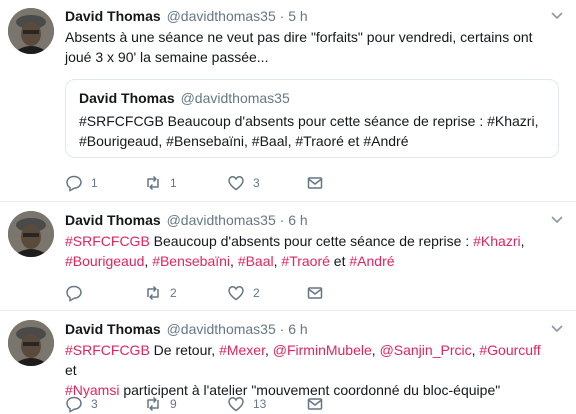 This screenshot has height=414, width=576. What do you see at coordinates (104, 261) in the screenshot?
I see `hashtag-link: #Bourigeaud` at bounding box center [104, 261].